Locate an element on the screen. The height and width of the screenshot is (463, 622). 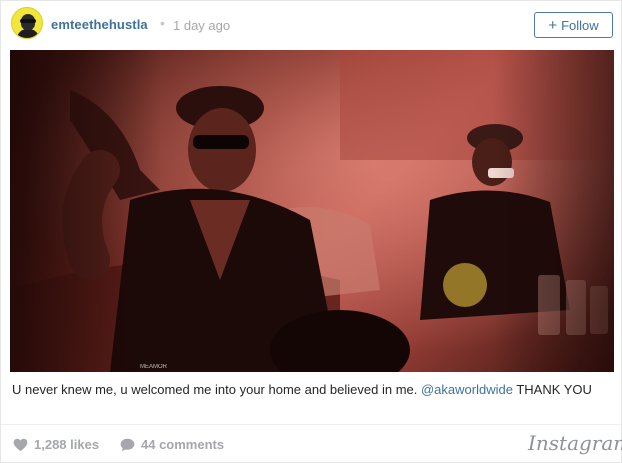
user-avatar is located at coordinates (27, 23).